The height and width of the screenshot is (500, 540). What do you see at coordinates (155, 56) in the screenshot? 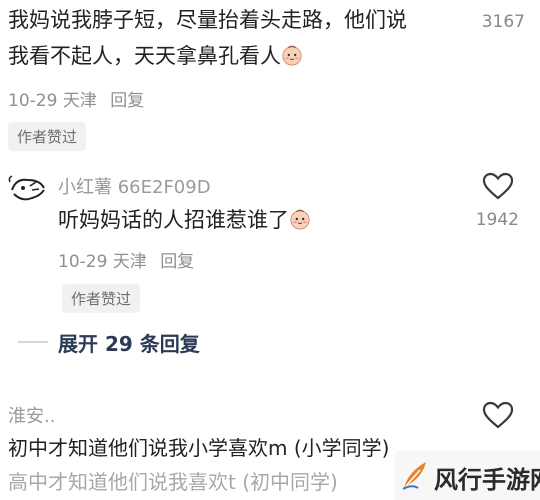
I see `comment-1-line-2: 我看不起人，天天拿鼻孔看人` at bounding box center [155, 56].